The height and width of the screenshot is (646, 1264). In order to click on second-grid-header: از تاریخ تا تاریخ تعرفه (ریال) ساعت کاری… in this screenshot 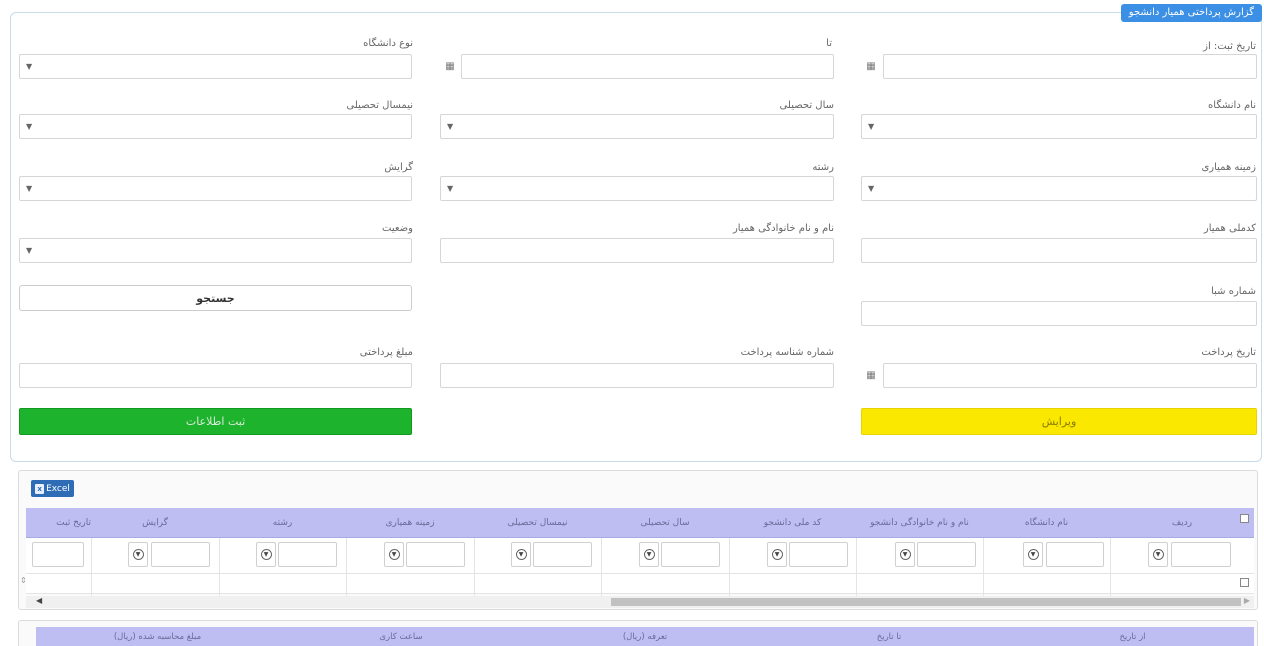, I will do `click(645, 636)`.